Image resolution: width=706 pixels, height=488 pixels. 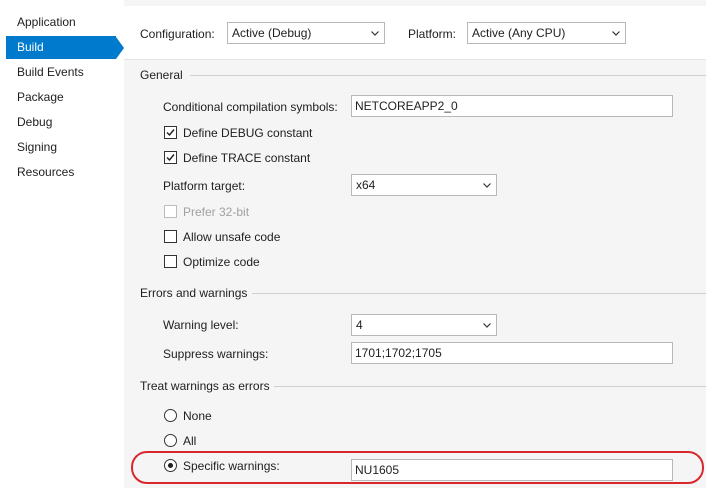 I want to click on sidebar-item-application: Application, so click(x=61, y=22).